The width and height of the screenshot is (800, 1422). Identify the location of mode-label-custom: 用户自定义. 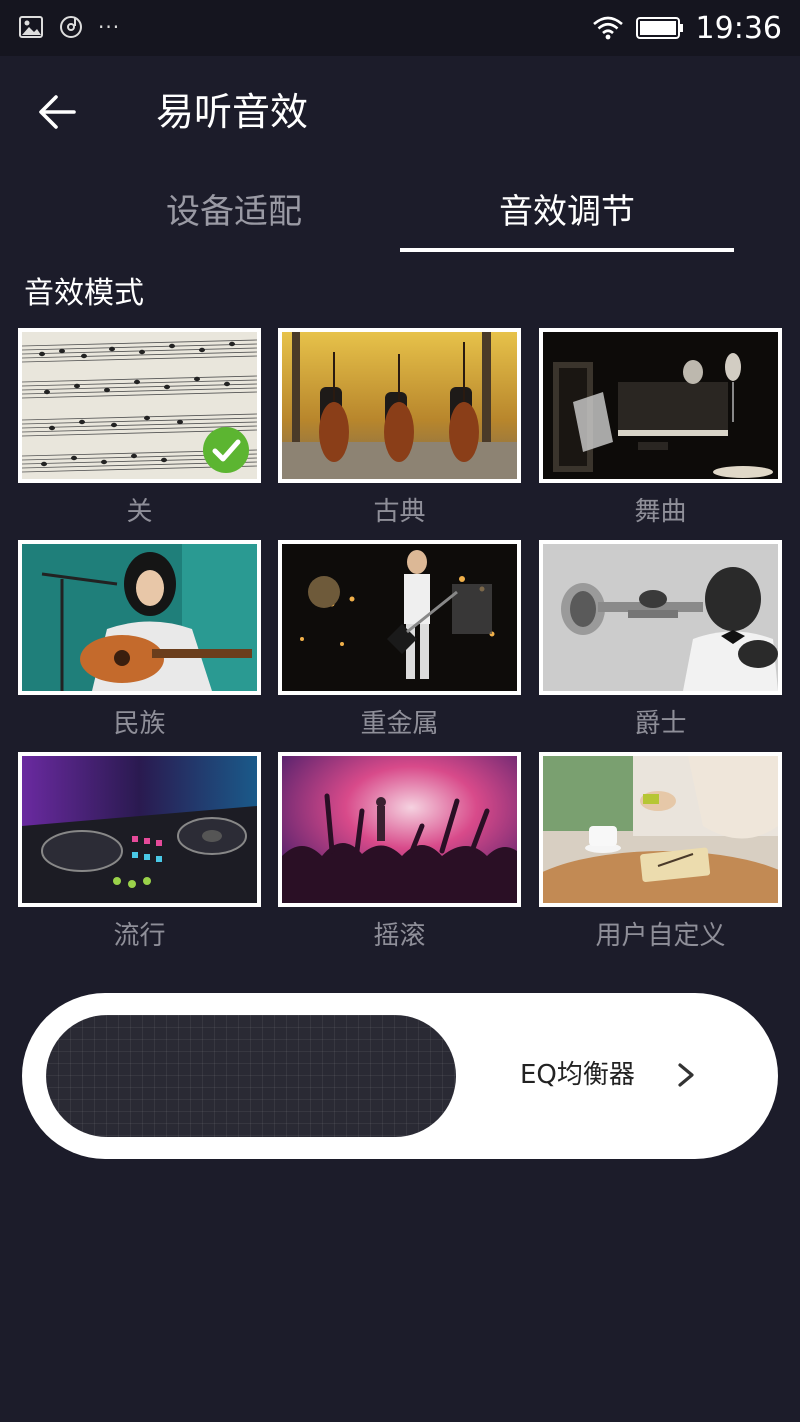
(660, 936).